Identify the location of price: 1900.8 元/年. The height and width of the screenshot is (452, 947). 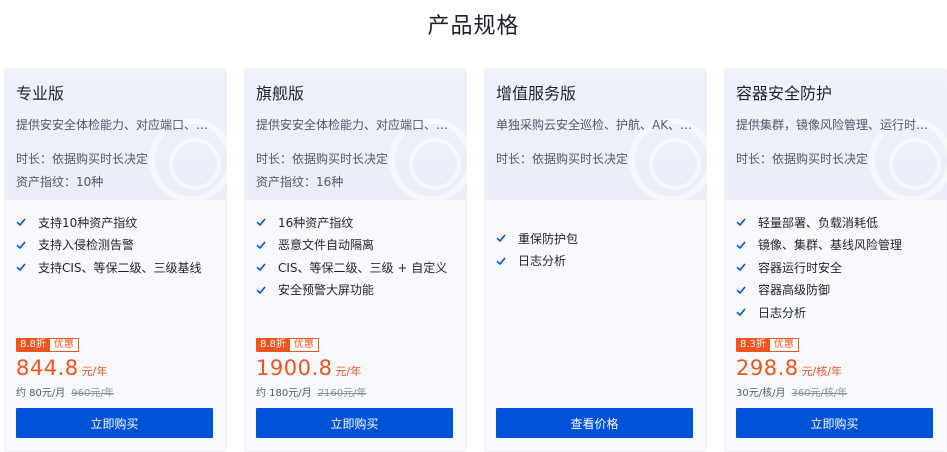
(308, 368).